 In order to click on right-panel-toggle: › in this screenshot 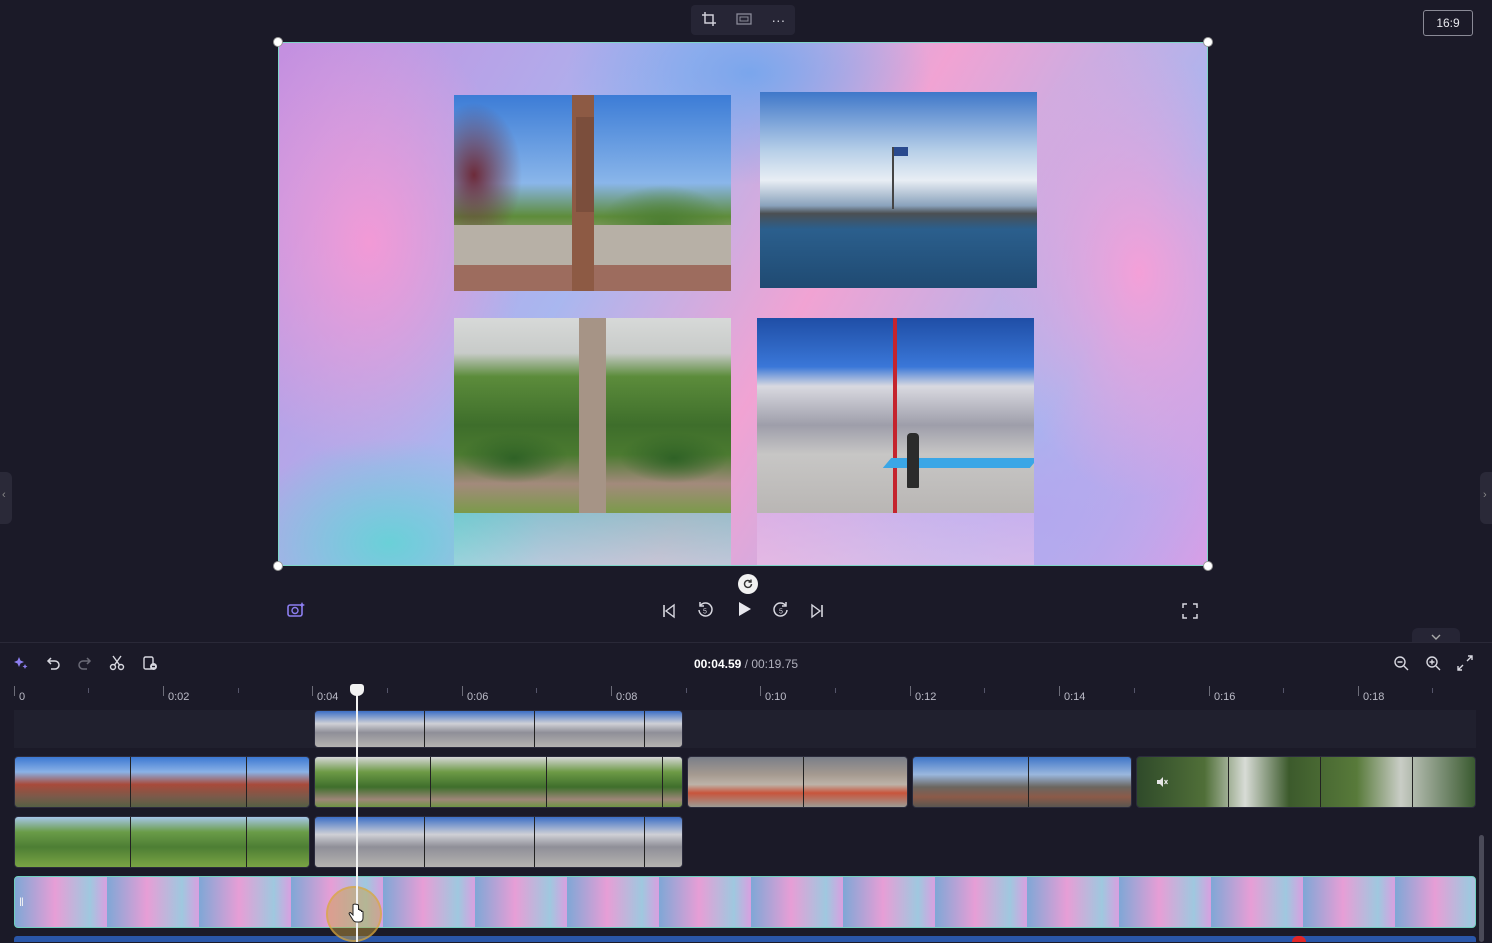, I will do `click(1486, 498)`.